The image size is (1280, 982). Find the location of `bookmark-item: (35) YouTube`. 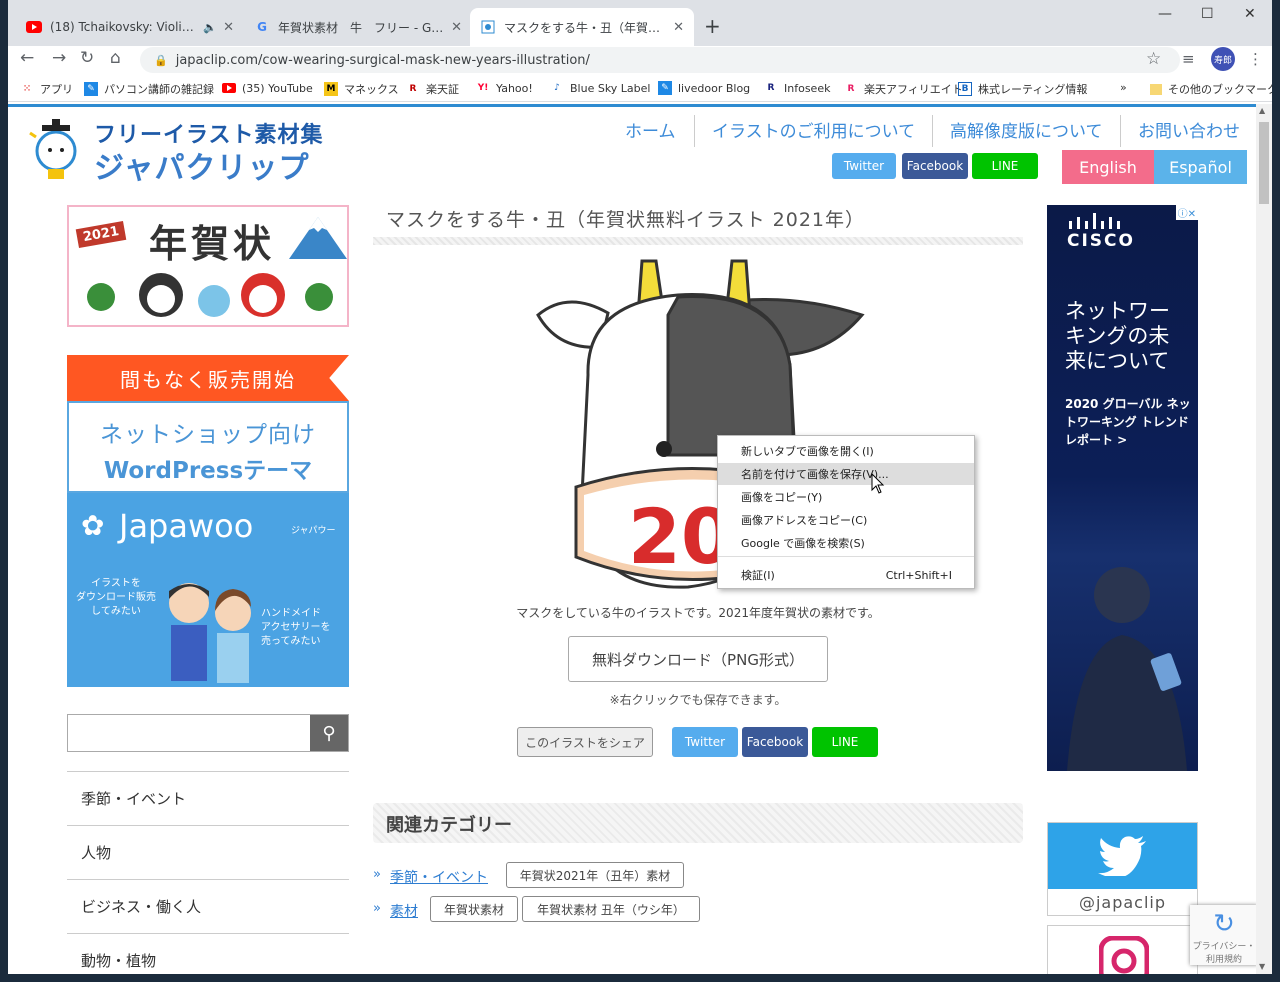

bookmark-item: (35) YouTube is located at coordinates (267, 88).